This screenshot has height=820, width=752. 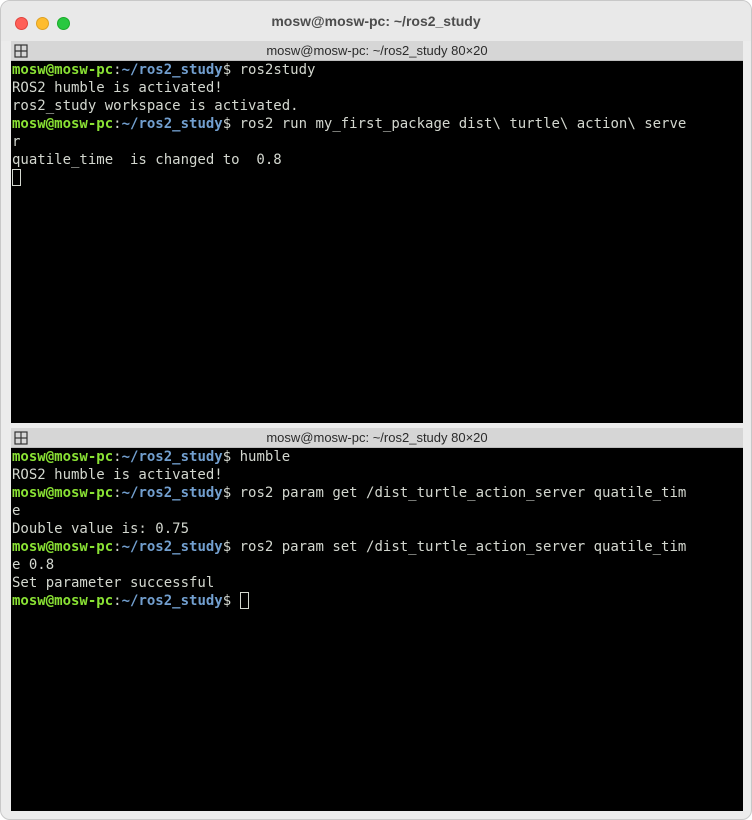 I want to click on pane-header-bottom: mosw@mosw-pc: ~/ros2_study 80×20, so click(x=377, y=438).